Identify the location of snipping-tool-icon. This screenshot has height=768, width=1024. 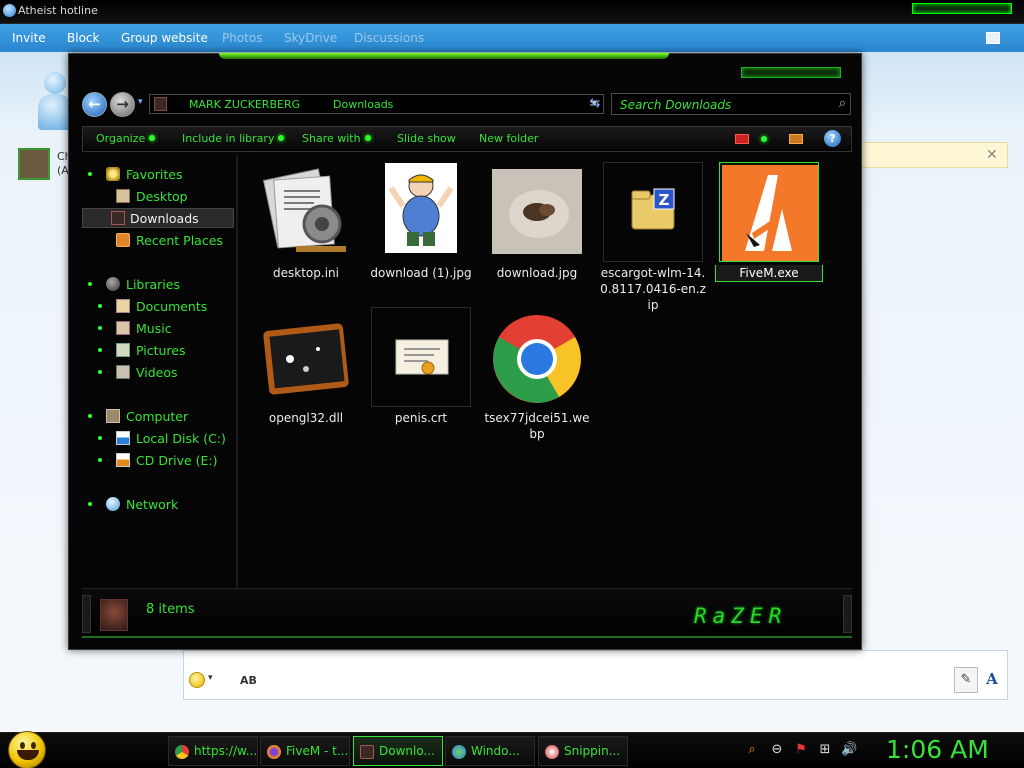
(552, 752).